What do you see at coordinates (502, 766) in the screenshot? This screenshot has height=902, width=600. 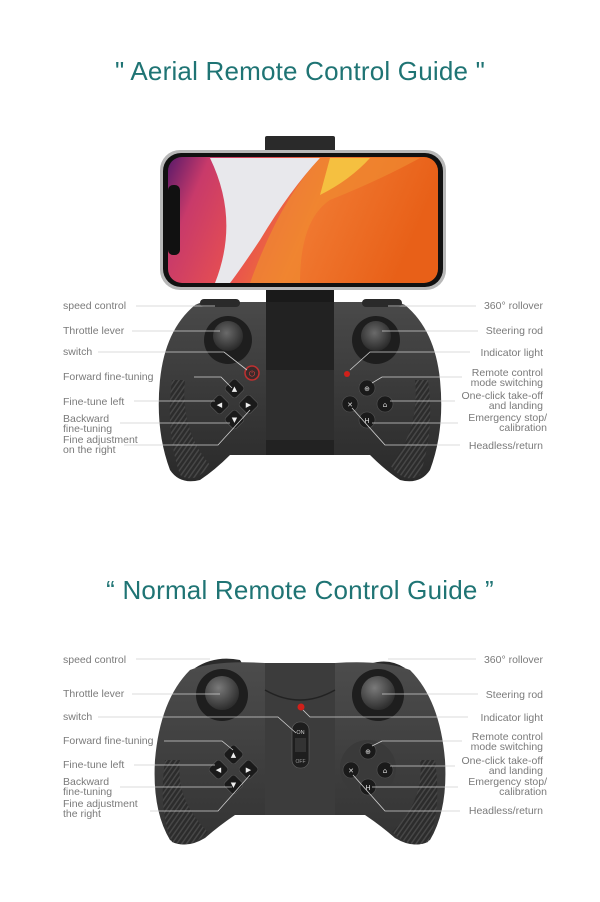 I see `label-takeoff-landing: One-click take-off and landing` at bounding box center [502, 766].